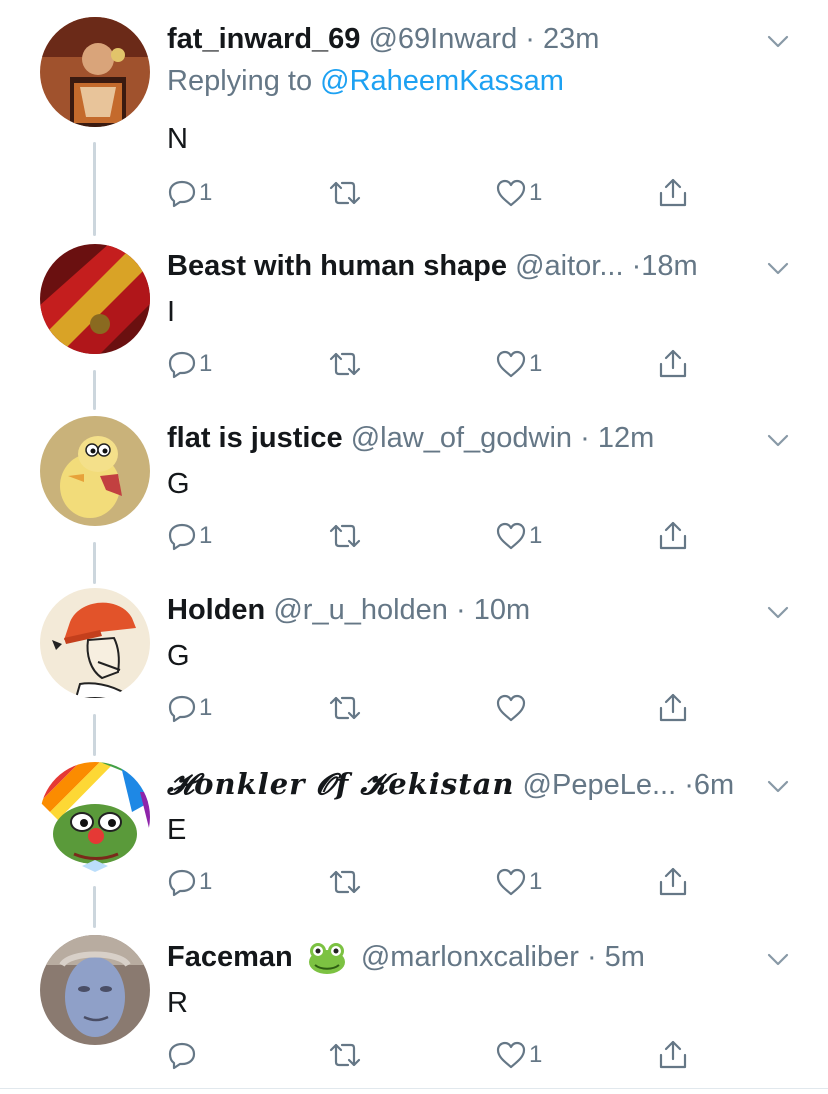 Image resolution: width=828 pixels, height=1094 pixels. What do you see at coordinates (625, 957) in the screenshot?
I see `timestamp: 5m` at bounding box center [625, 957].